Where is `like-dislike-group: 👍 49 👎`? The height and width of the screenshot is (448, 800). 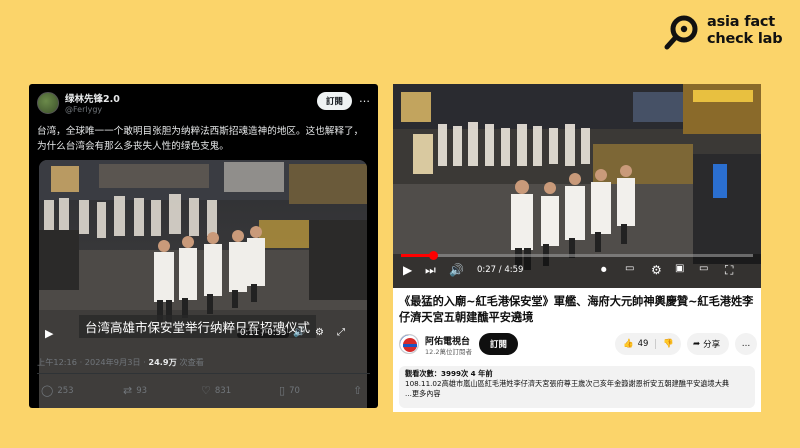 like-dislike-group: 👍 49 👎 is located at coordinates (648, 344).